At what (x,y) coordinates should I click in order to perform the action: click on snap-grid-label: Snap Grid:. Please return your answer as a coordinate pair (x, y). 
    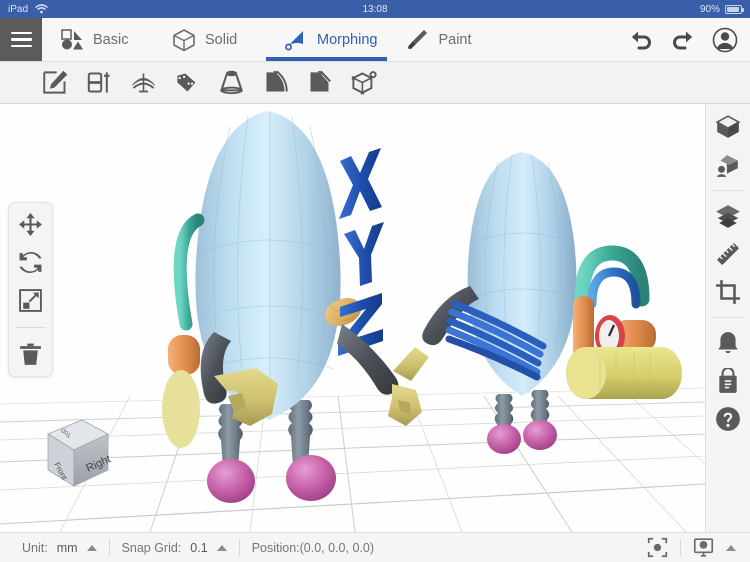
    Looking at the image, I should click on (151, 547).